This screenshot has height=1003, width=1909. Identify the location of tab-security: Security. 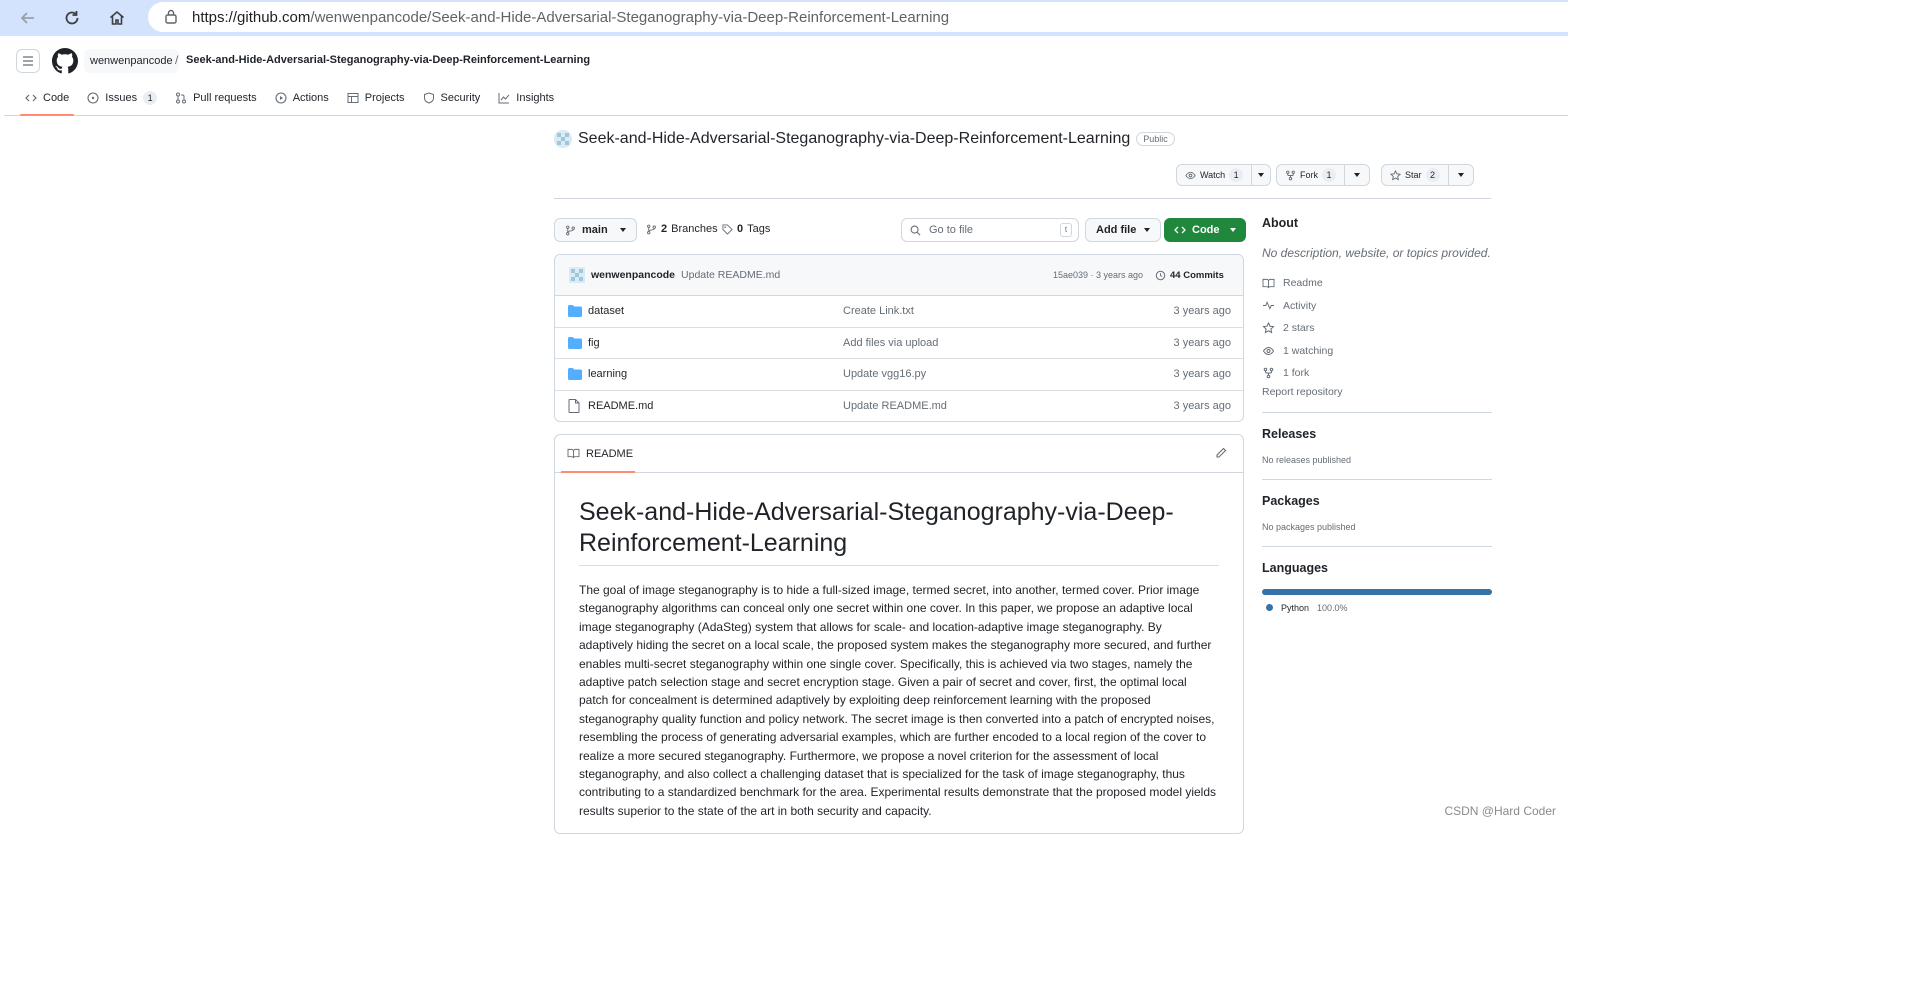
(452, 98).